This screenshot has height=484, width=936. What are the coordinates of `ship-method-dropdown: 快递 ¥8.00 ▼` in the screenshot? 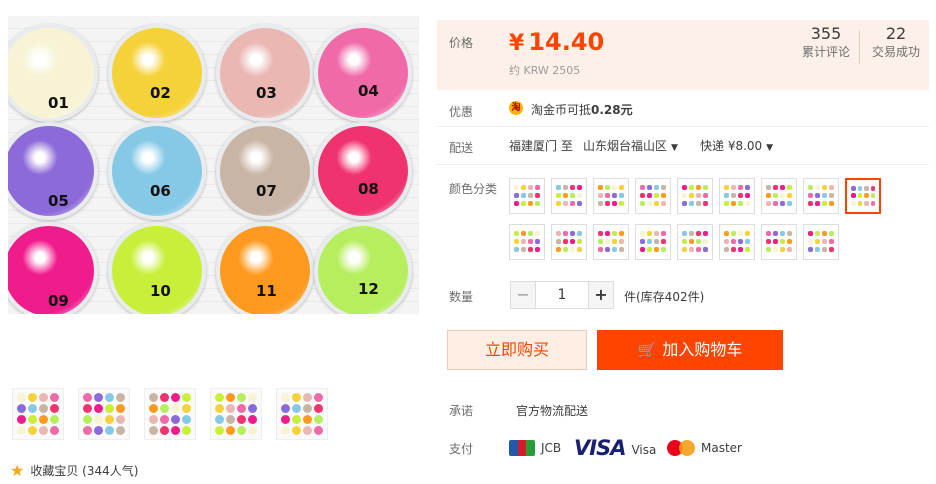 It's located at (736, 145).